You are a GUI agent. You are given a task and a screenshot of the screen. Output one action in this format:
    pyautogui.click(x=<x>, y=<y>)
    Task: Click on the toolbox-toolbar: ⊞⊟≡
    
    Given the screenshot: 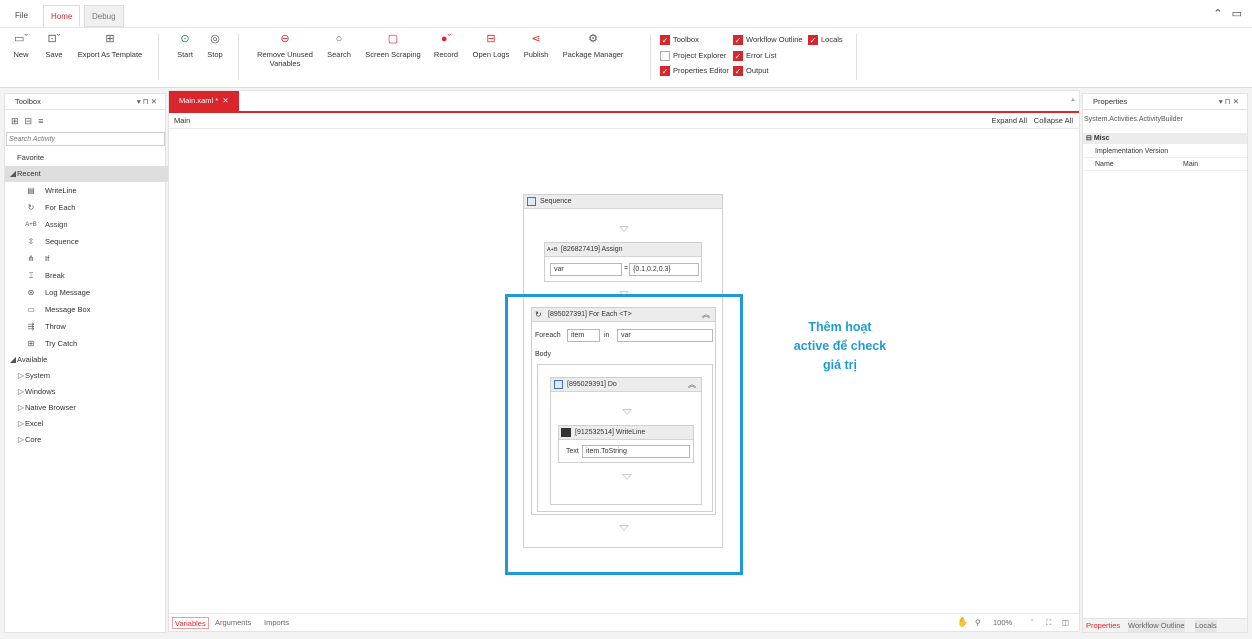 What is the action you would take?
    pyautogui.click(x=30, y=121)
    